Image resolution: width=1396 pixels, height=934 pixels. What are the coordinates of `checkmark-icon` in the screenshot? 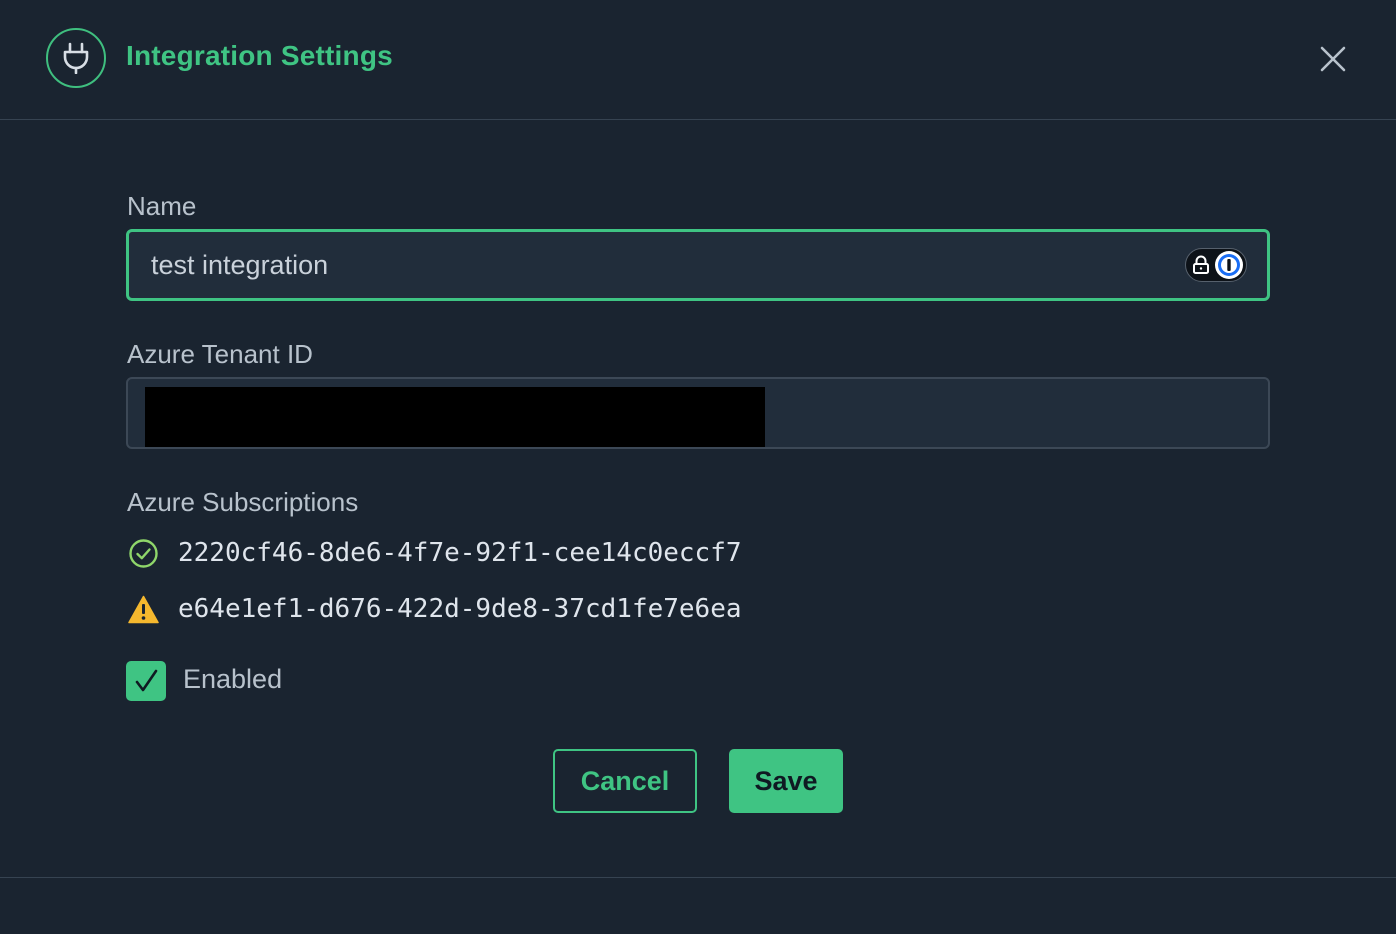 It's located at (146, 680).